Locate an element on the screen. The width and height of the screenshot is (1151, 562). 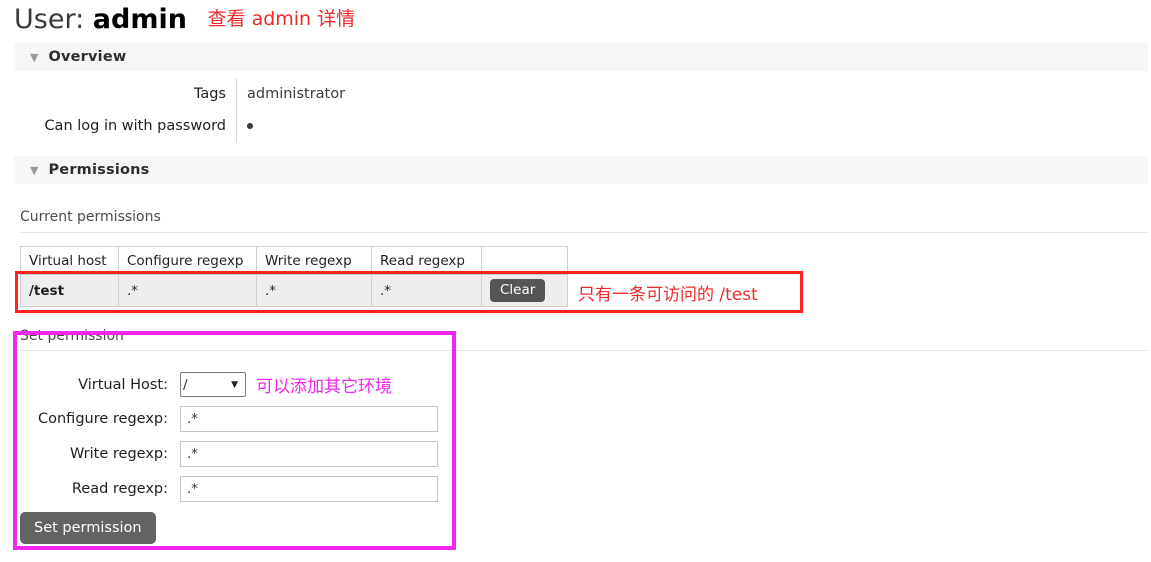
magenta-annotation-virtual-host: 可以添加其它环境 is located at coordinates (324, 387).